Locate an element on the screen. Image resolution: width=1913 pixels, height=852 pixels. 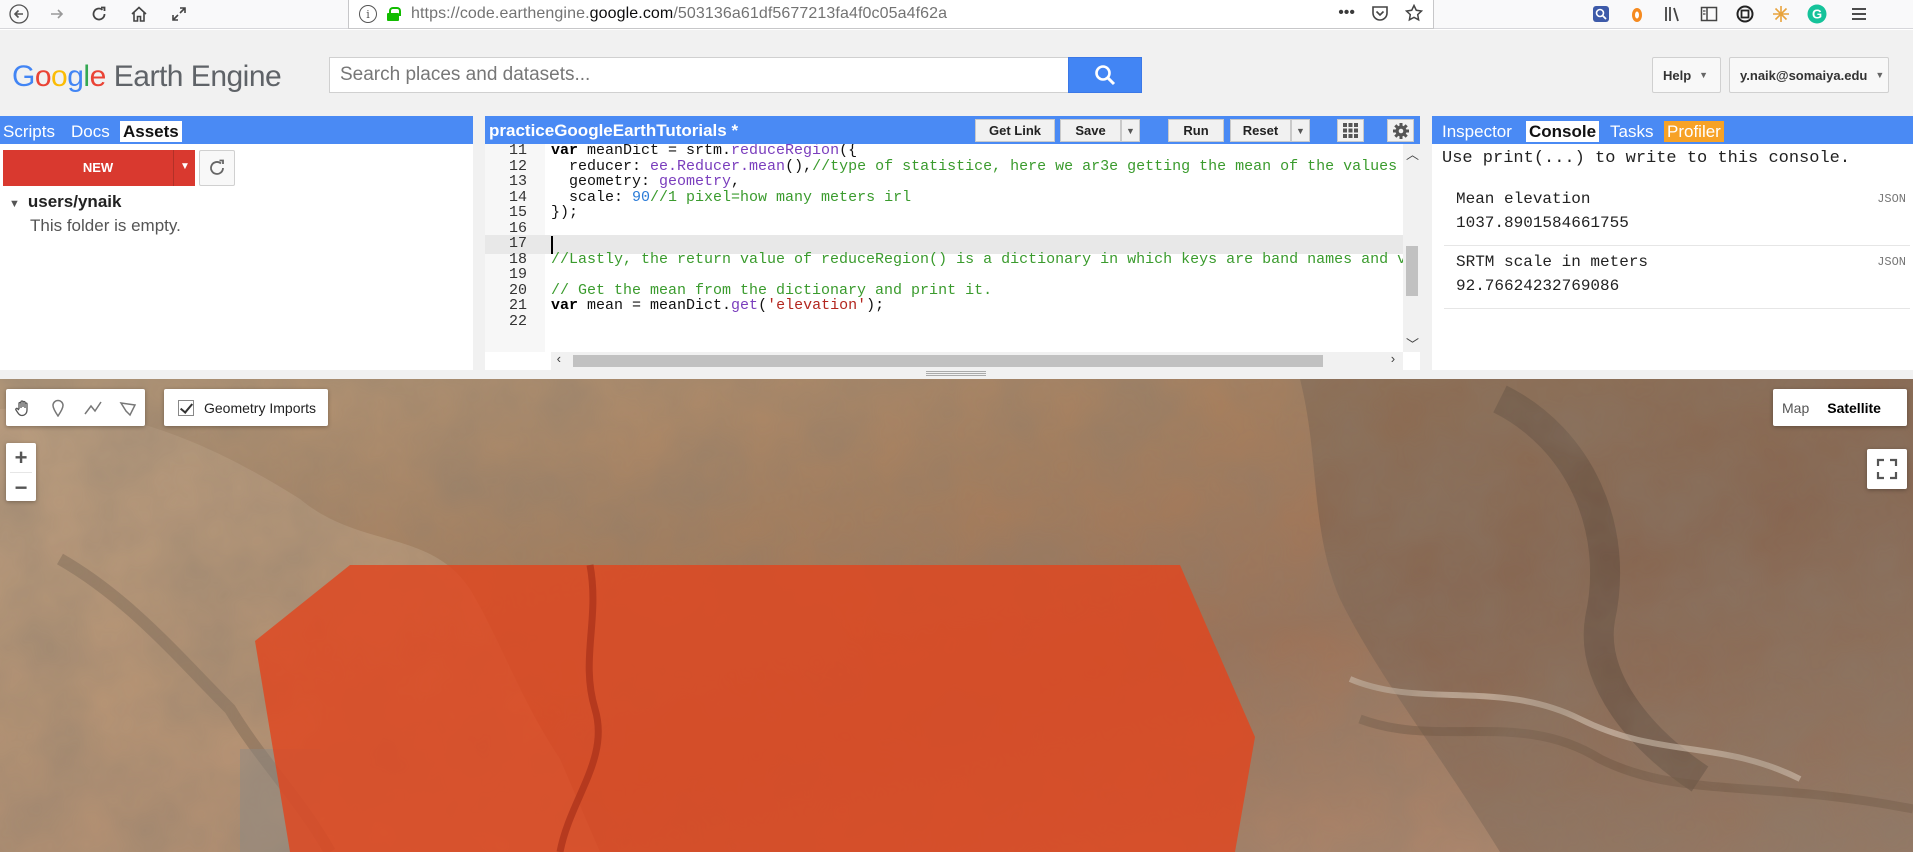
more-icon: ••• is located at coordinates (1346, 15).